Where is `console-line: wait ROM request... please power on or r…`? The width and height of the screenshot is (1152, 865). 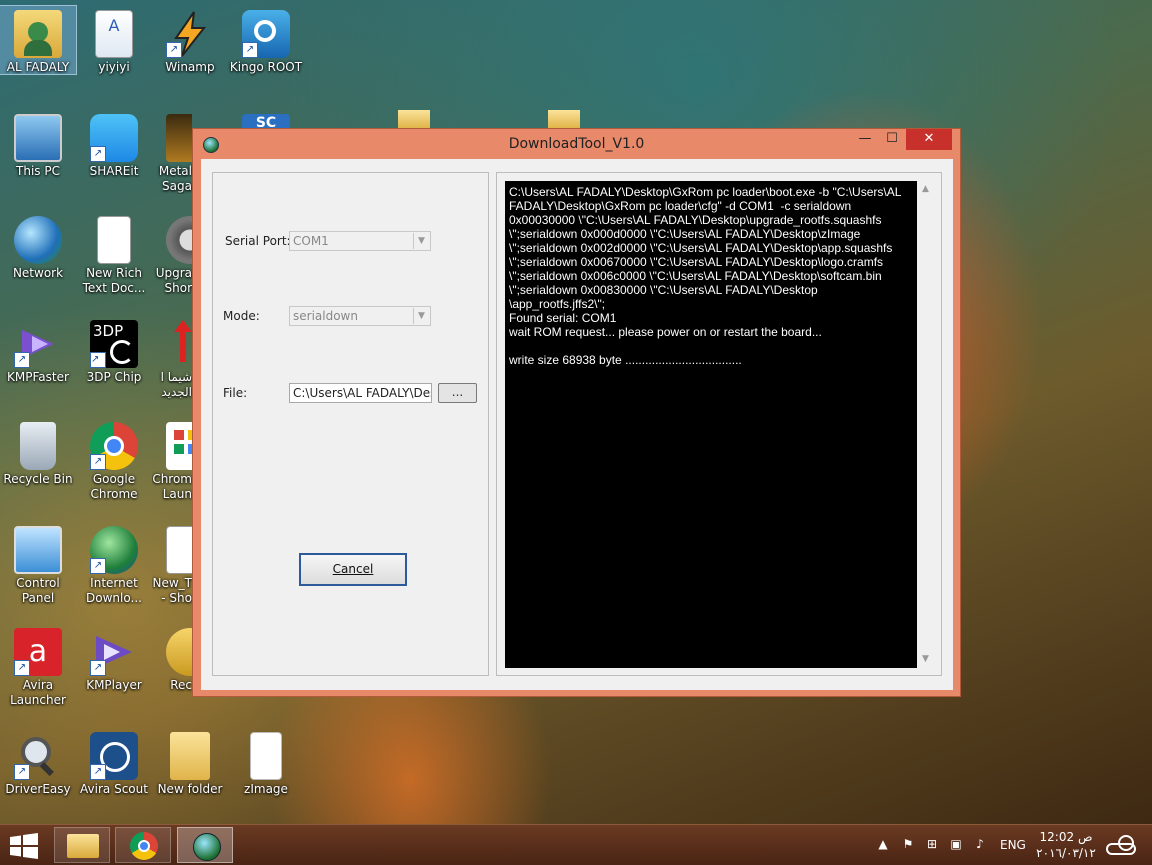
console-line: wait ROM request... please power on or r… is located at coordinates (665, 332).